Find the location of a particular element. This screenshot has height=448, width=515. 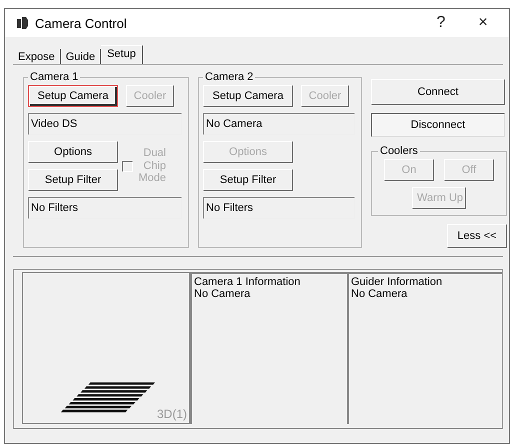

less-button: Less << is located at coordinates (477, 236).